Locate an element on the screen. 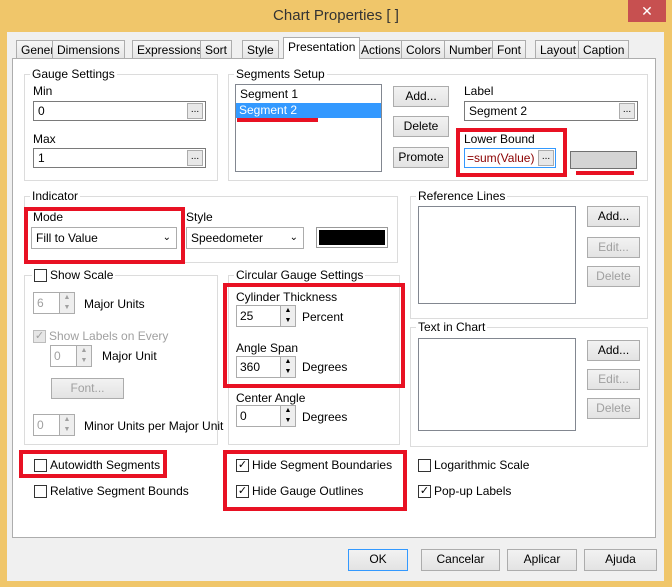  style-select: Speedometer ⌄ is located at coordinates (245, 238).